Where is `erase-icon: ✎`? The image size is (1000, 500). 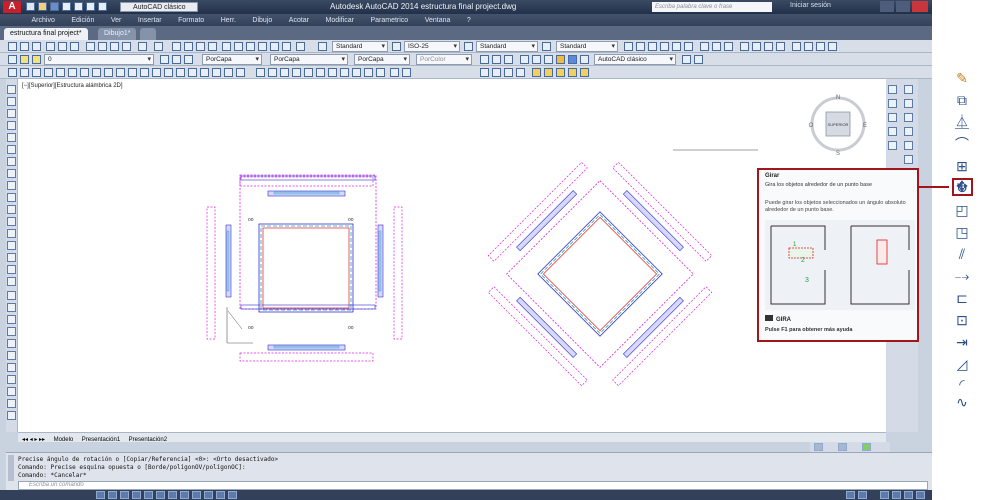
erase-icon: ✎ is located at coordinates (962, 78).